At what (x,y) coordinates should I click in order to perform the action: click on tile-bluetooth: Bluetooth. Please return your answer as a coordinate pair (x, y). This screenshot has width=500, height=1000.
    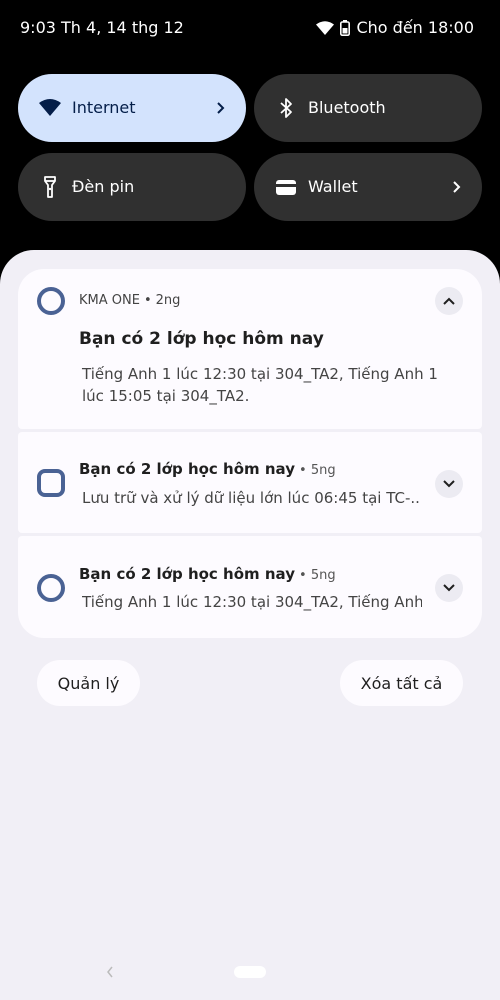
    Looking at the image, I should click on (368, 108).